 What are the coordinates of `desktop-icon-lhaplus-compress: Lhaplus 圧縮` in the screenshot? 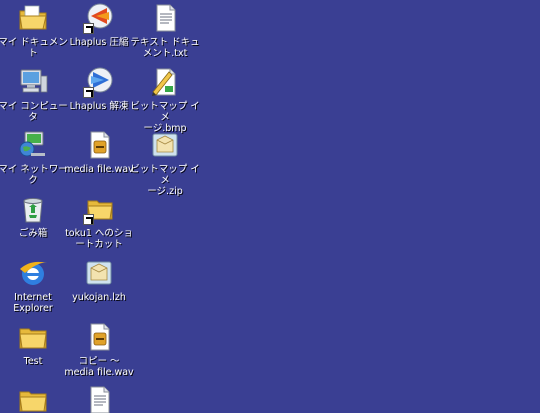 It's located at (99, 25).